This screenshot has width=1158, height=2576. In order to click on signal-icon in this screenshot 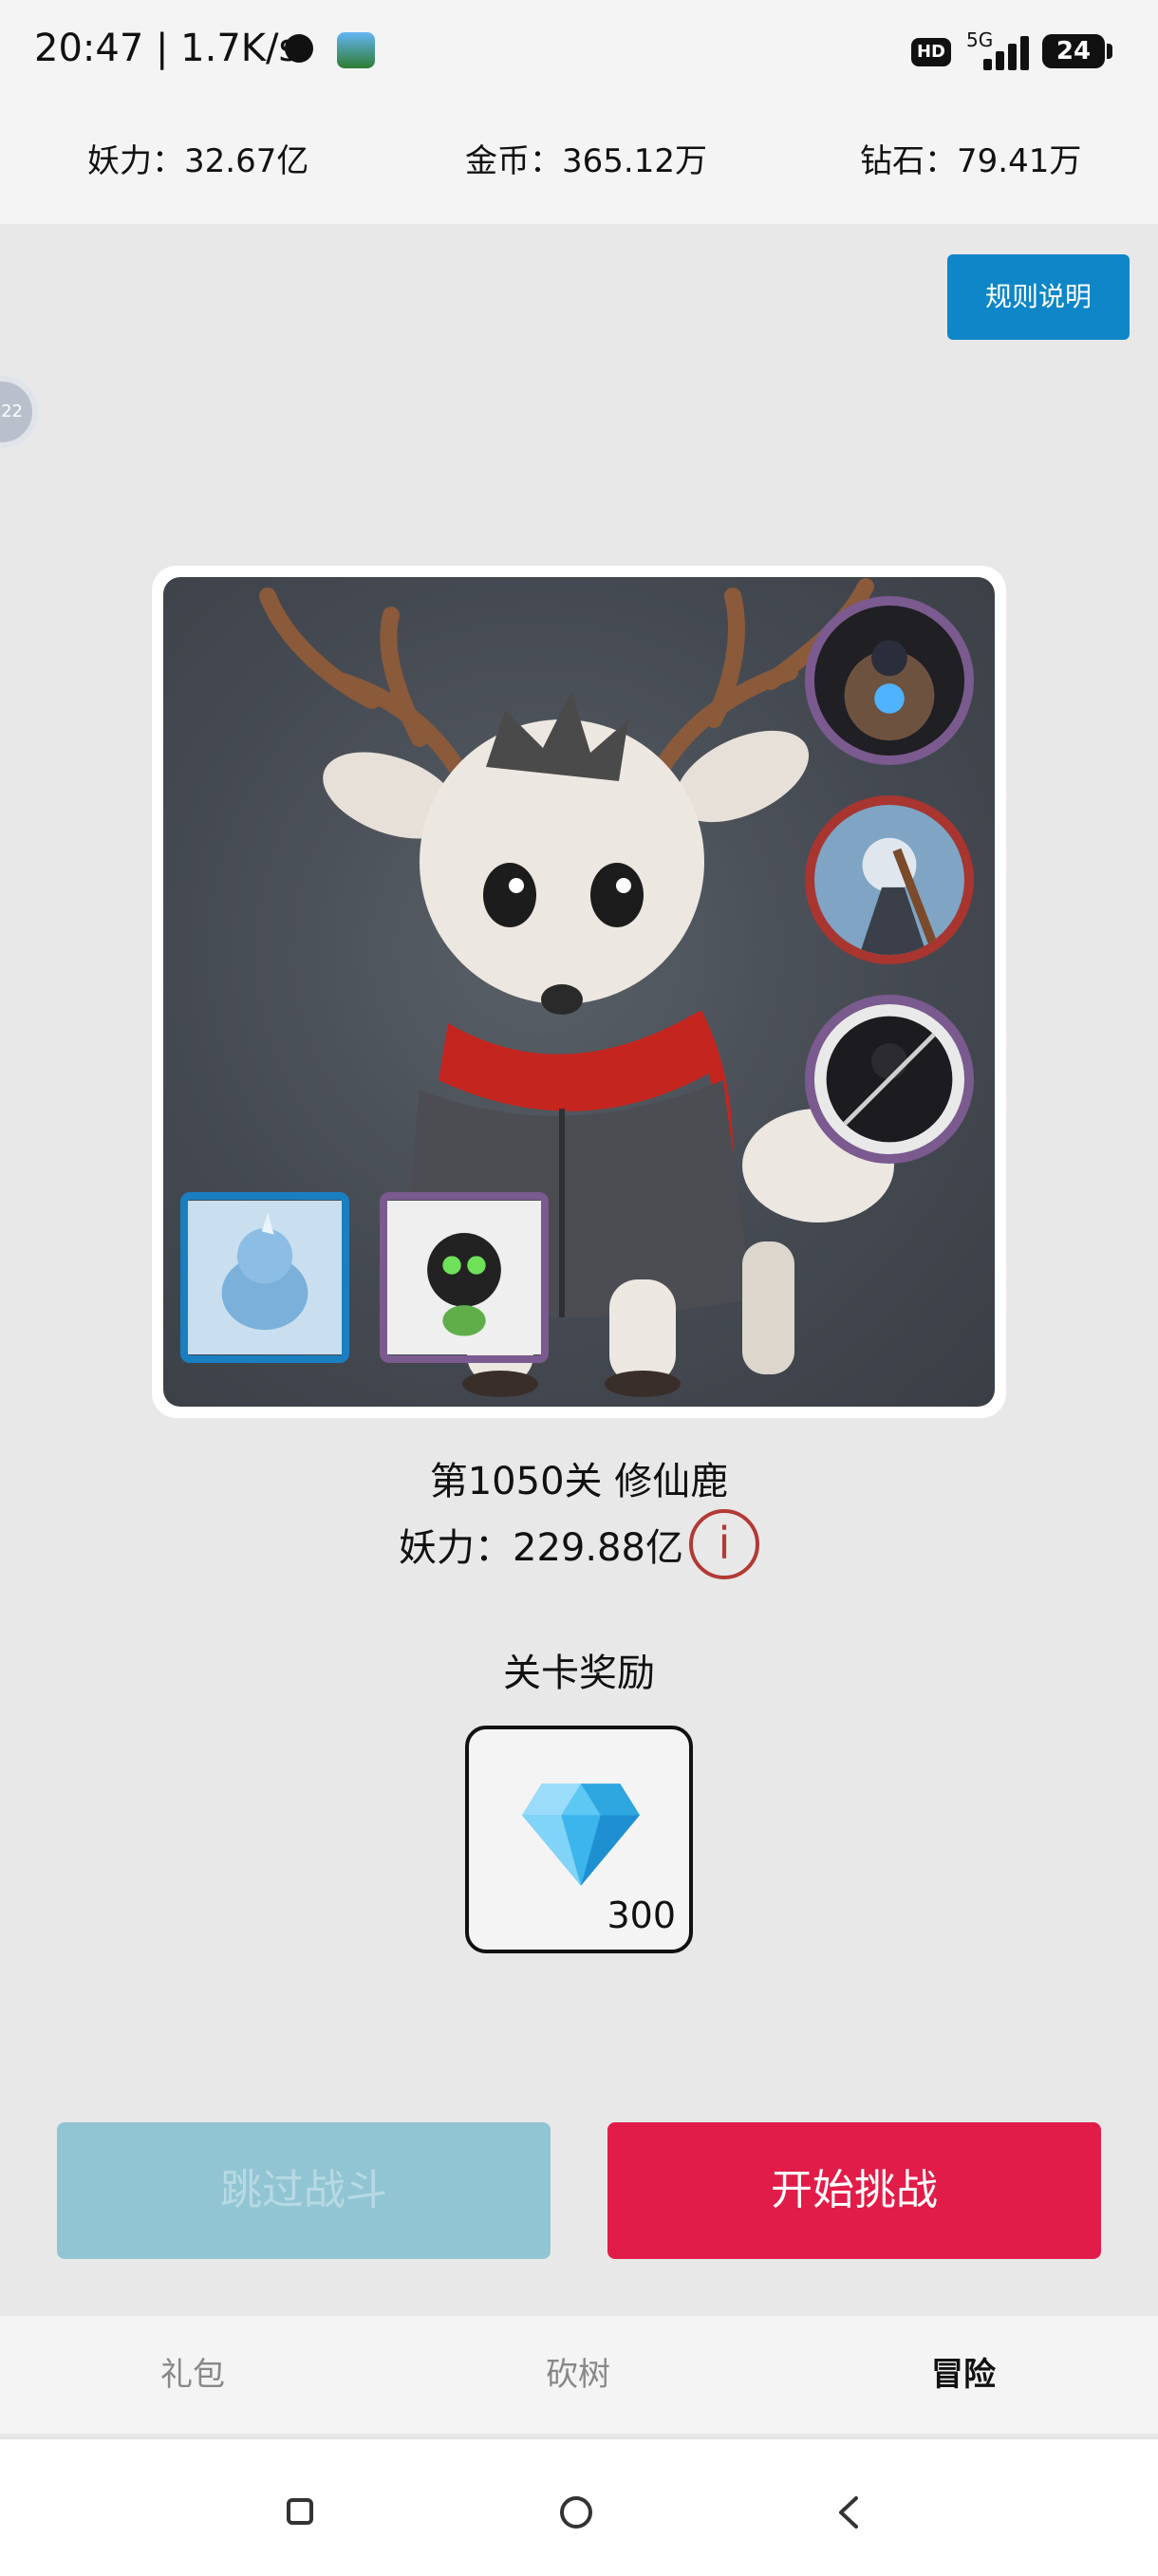, I will do `click(1008, 51)`.